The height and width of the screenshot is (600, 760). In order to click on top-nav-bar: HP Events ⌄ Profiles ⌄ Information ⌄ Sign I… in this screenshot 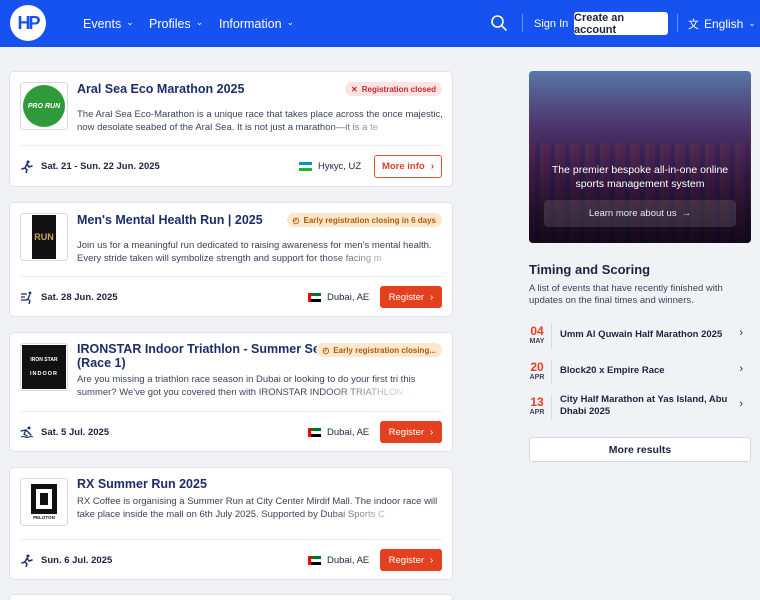, I will do `click(380, 23)`.